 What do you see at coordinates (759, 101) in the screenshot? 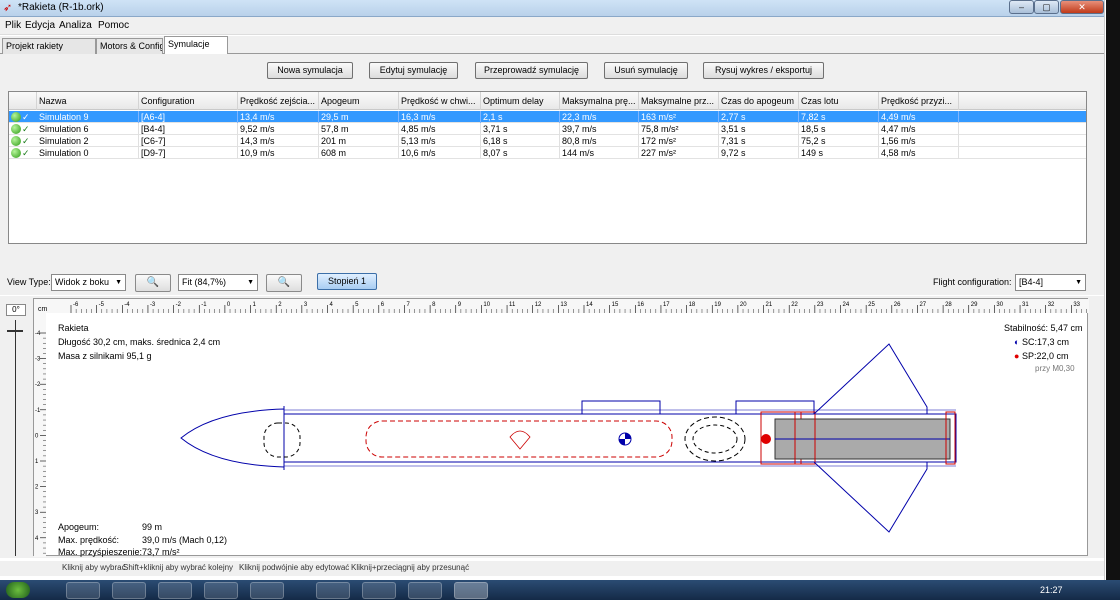
I see `header-time-apogee: Czas do apogeum` at bounding box center [759, 101].